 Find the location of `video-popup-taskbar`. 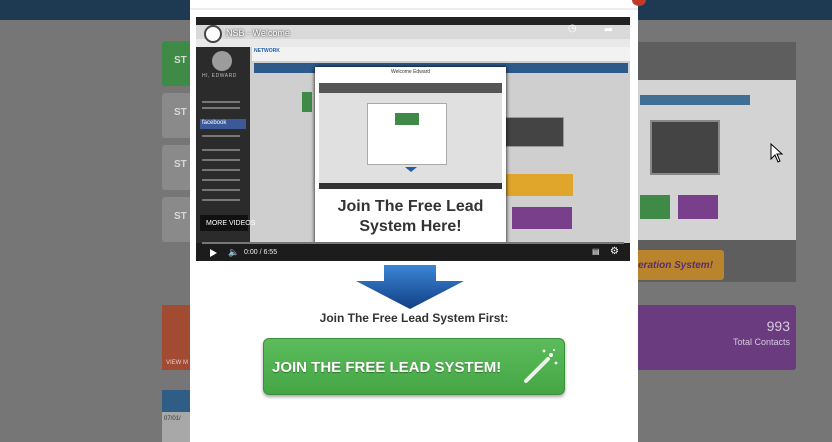

video-popup-taskbar is located at coordinates (410, 186).